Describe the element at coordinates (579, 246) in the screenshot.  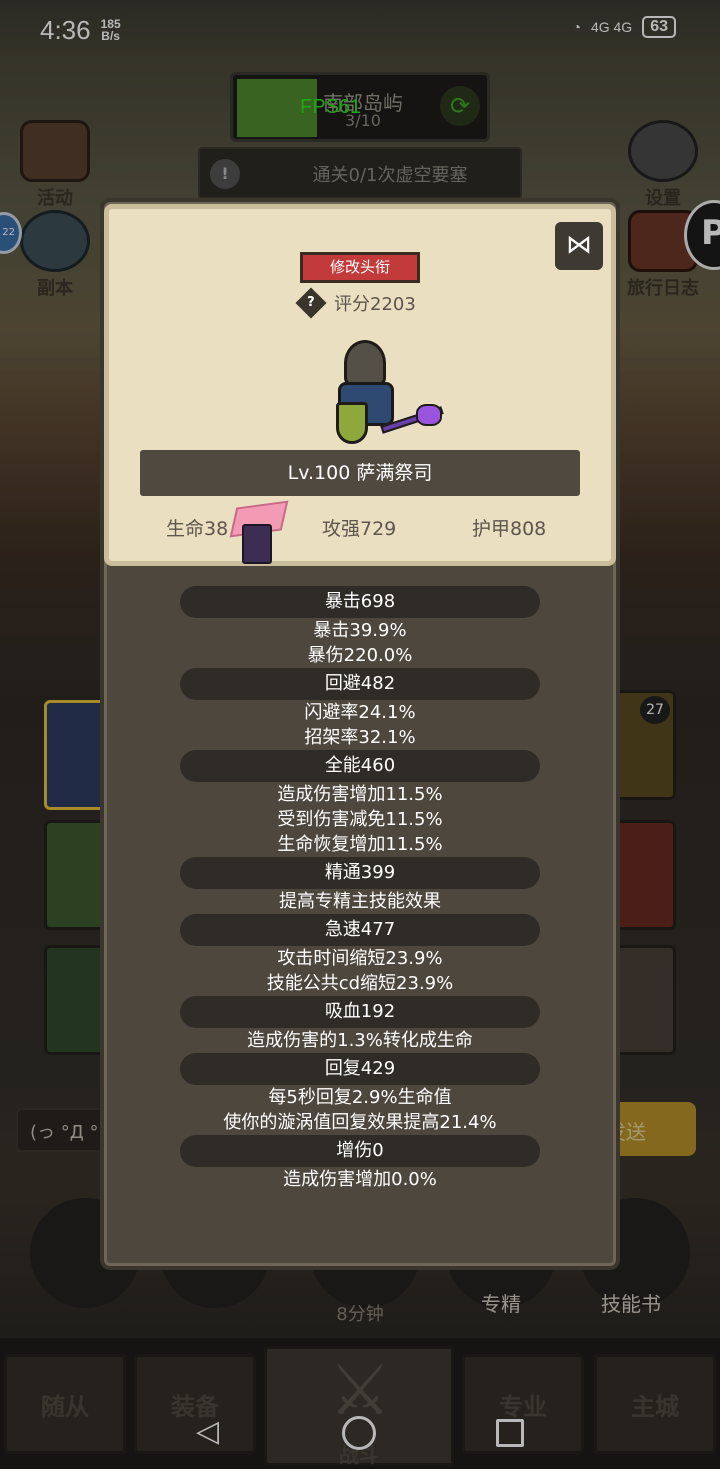
I see `share-icon: ⋈` at that location.